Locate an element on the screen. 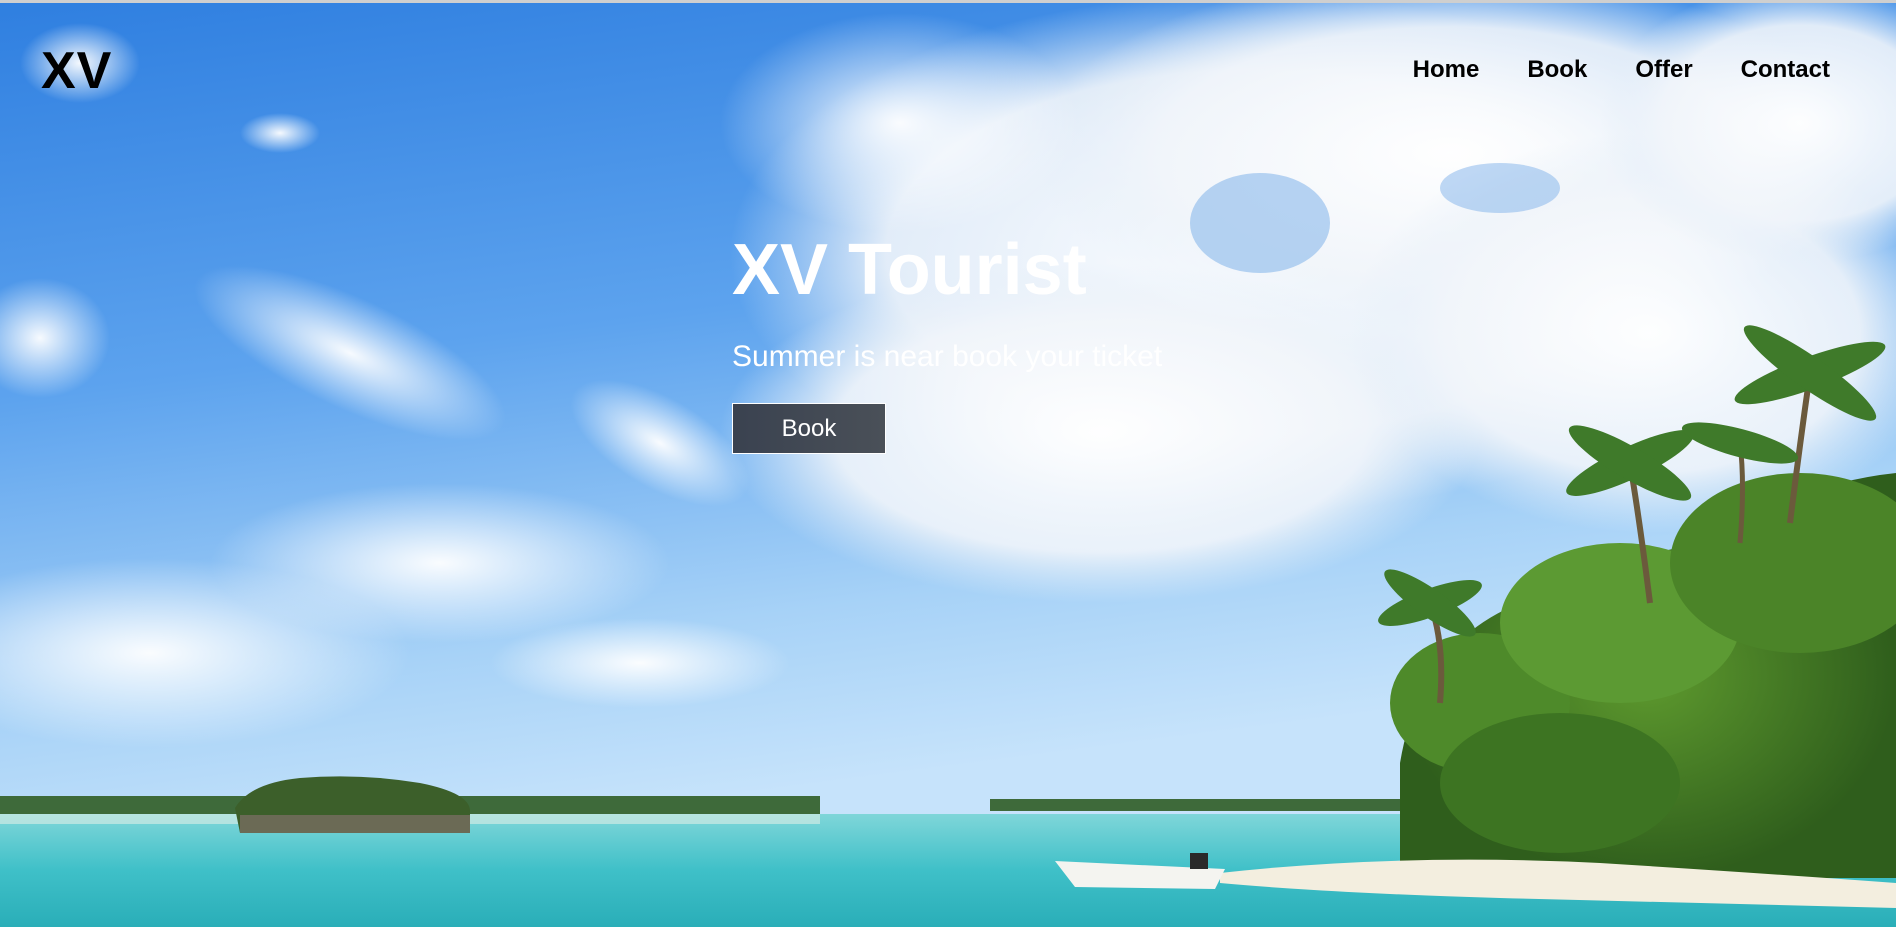  main-nav: Home Book Offer Contact is located at coordinates (1597, 70).